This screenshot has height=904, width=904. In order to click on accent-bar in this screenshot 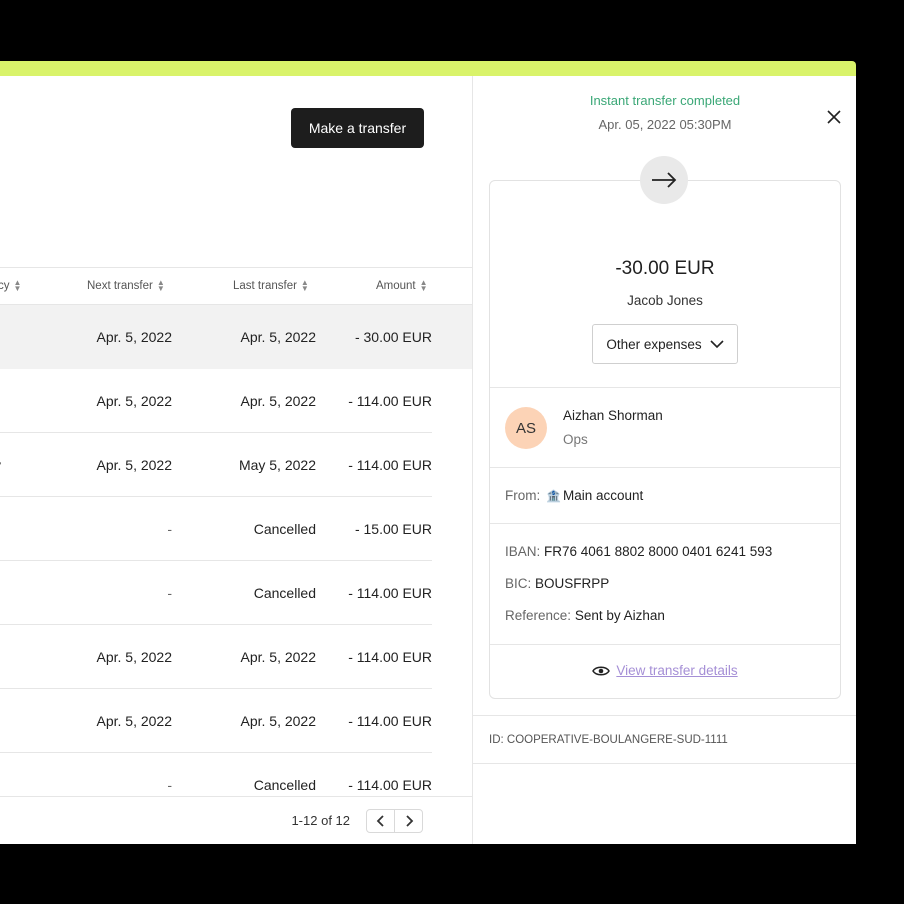, I will do `click(428, 68)`.